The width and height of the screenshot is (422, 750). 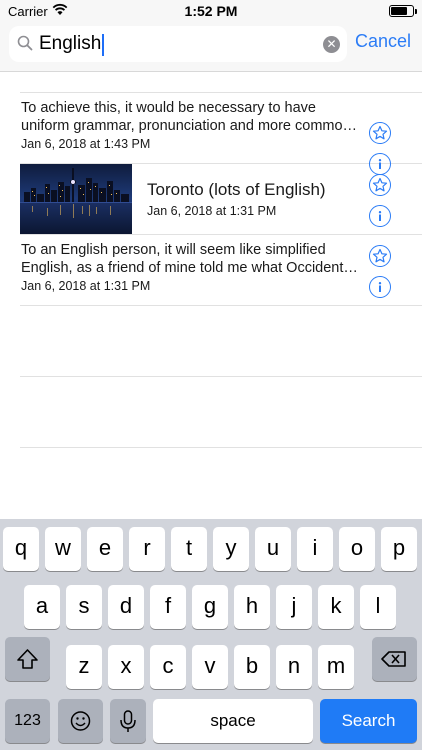 I want to click on numbers-key: 123, so click(x=27, y=721).